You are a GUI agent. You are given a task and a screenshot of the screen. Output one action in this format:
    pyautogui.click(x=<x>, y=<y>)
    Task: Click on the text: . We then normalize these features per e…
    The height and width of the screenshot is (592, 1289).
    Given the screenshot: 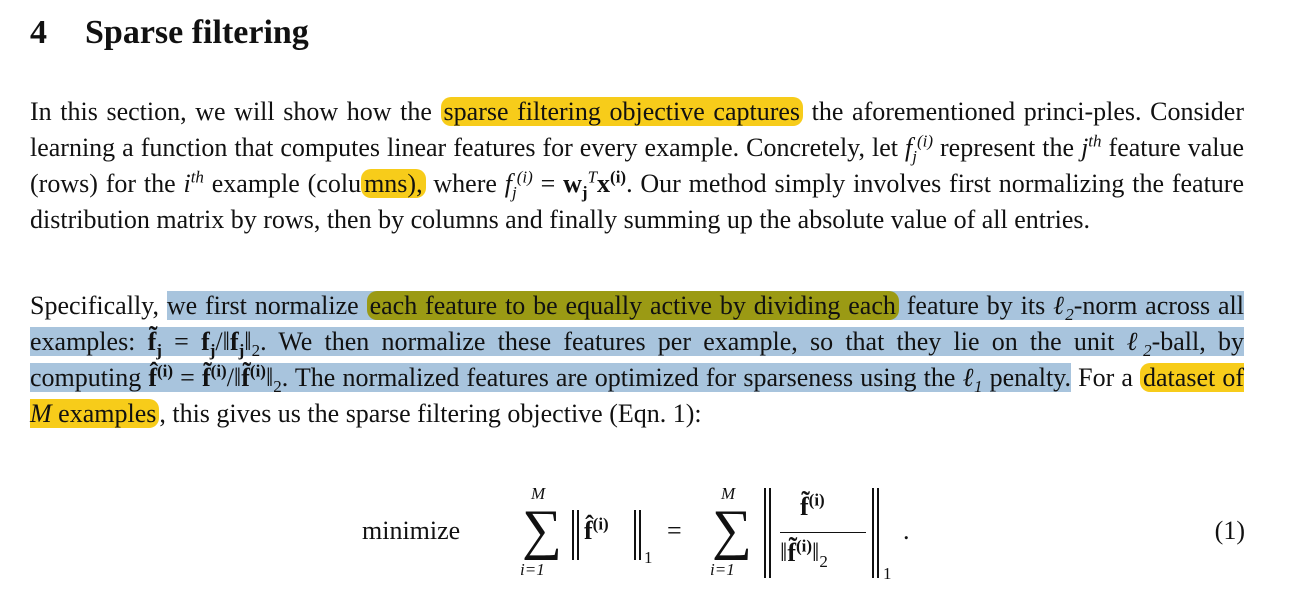 What is the action you would take?
    pyautogui.click(x=693, y=341)
    